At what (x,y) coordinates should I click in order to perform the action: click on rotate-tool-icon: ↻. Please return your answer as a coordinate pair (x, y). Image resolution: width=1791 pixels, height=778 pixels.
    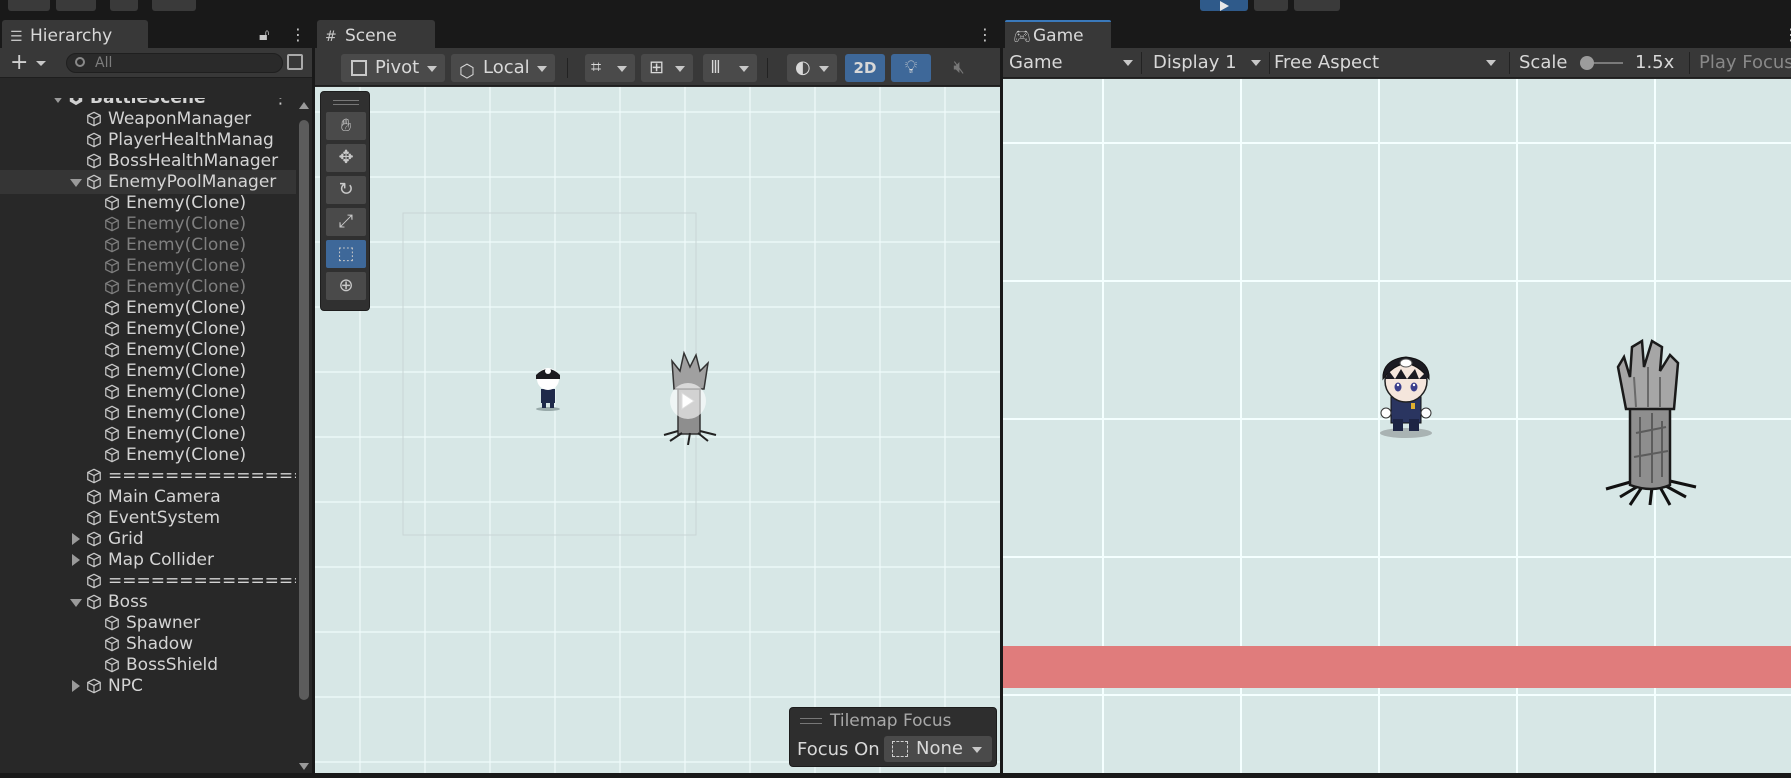
    Looking at the image, I should click on (346, 189).